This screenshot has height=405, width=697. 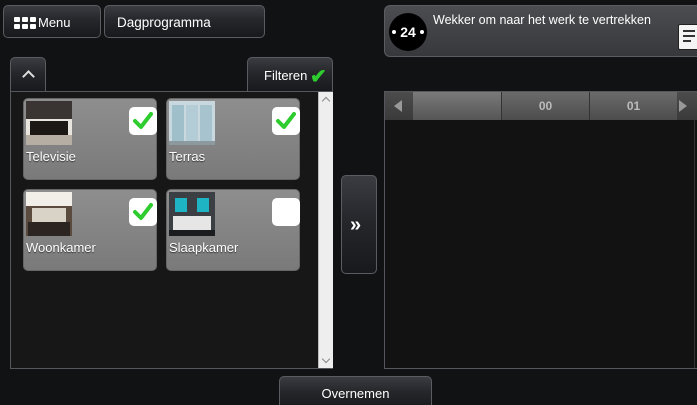 What do you see at coordinates (204, 247) in the screenshot?
I see `room-name: Slaapkamer` at bounding box center [204, 247].